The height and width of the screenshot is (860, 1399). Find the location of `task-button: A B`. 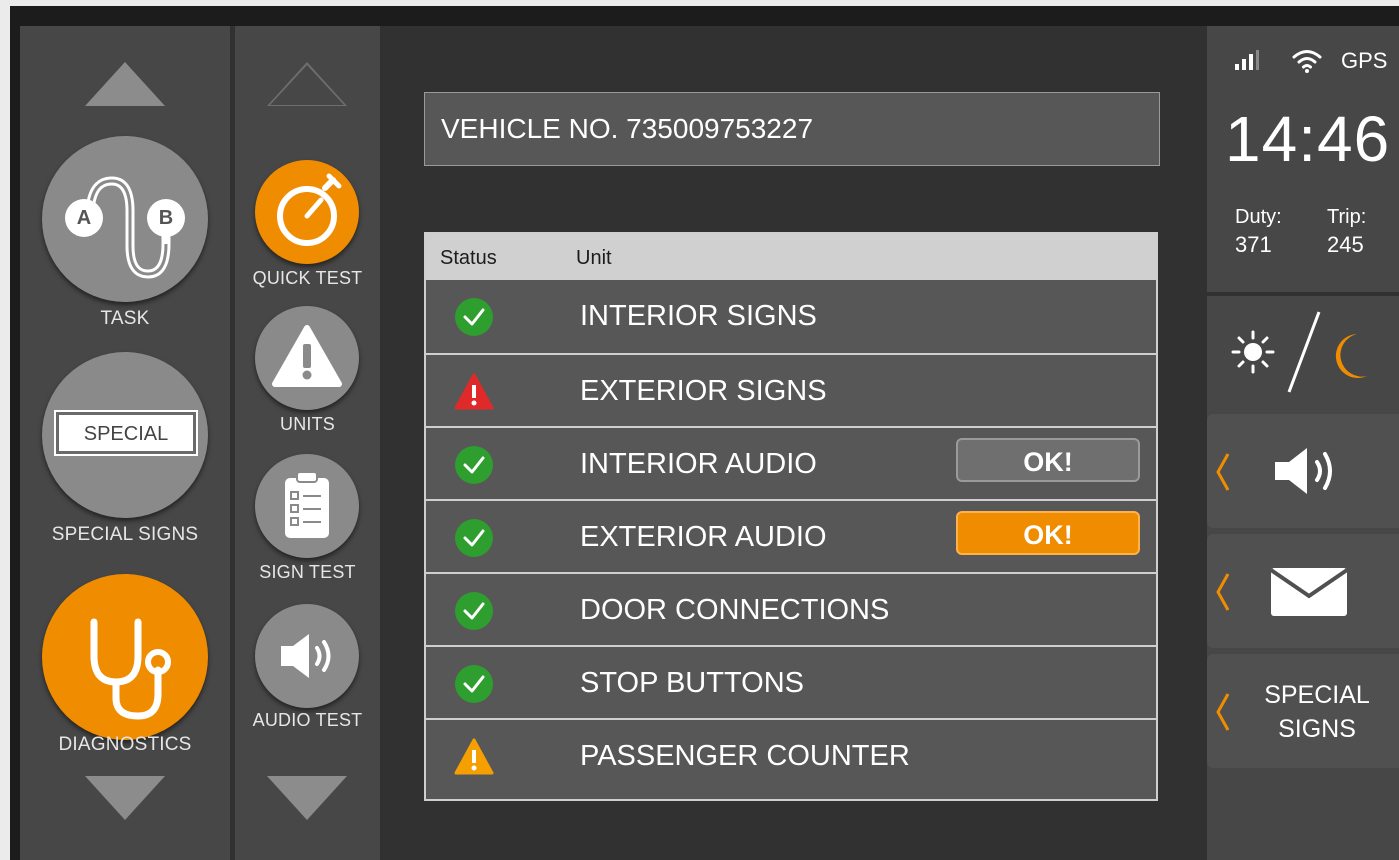

task-button: A B is located at coordinates (125, 219).